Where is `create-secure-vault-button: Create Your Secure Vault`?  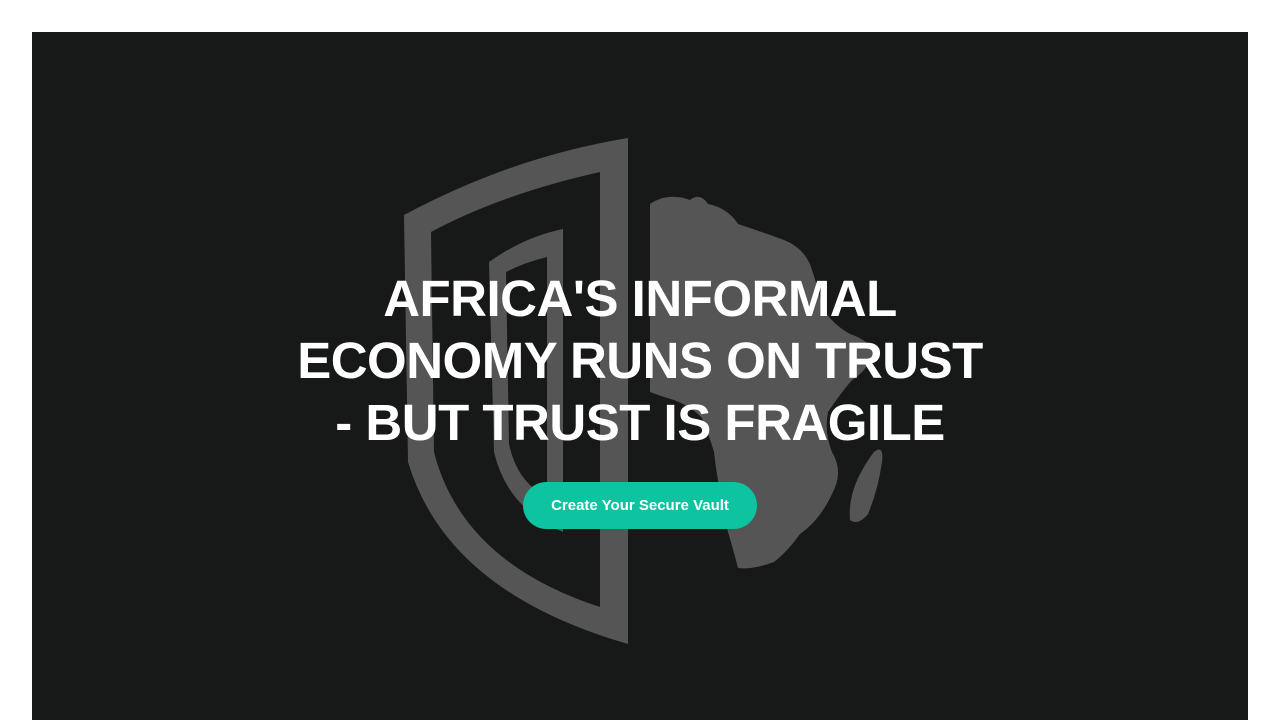
create-secure-vault-button: Create Your Secure Vault is located at coordinates (640, 505).